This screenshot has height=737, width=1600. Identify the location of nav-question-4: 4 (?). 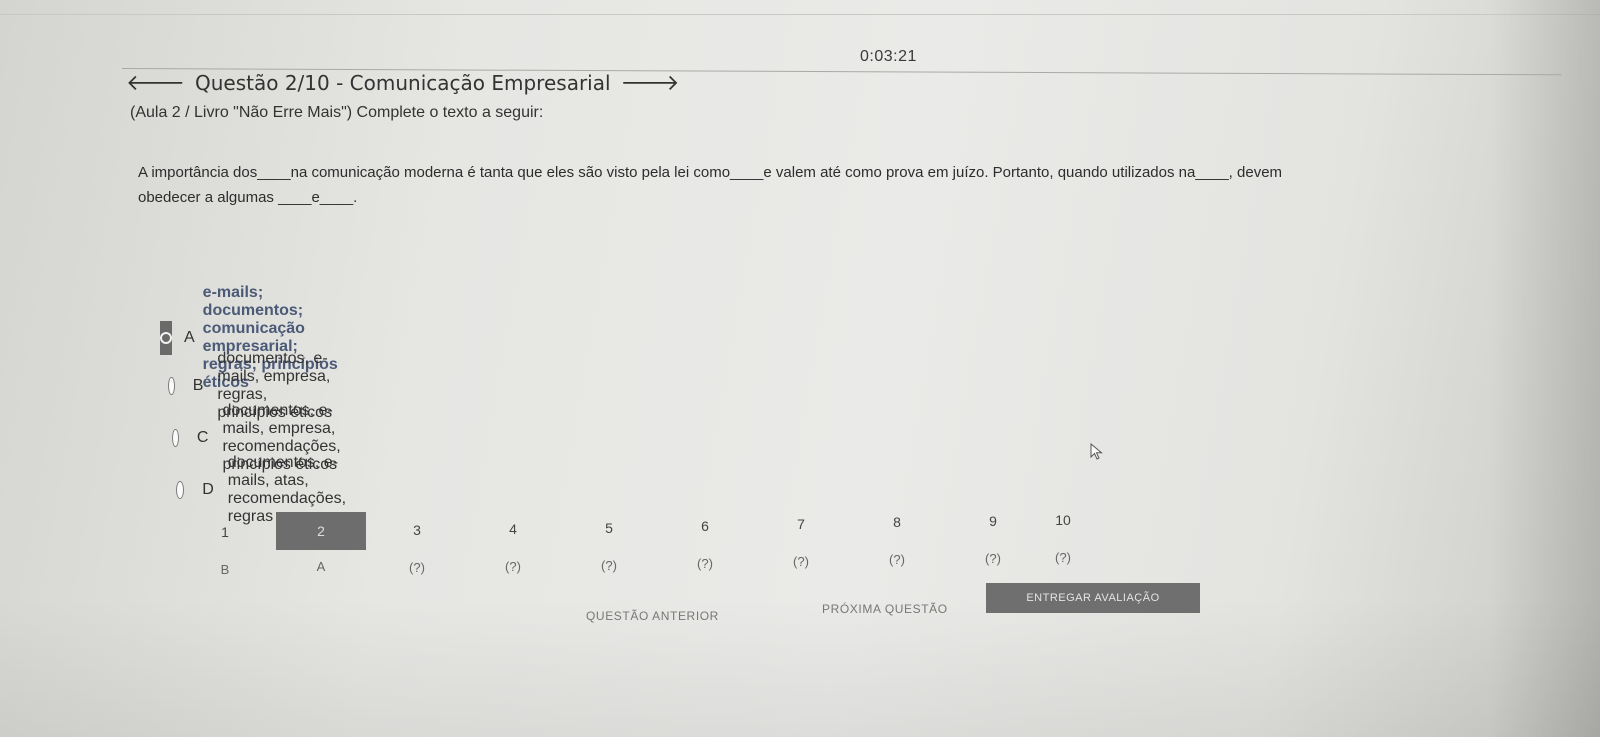
(513, 547).